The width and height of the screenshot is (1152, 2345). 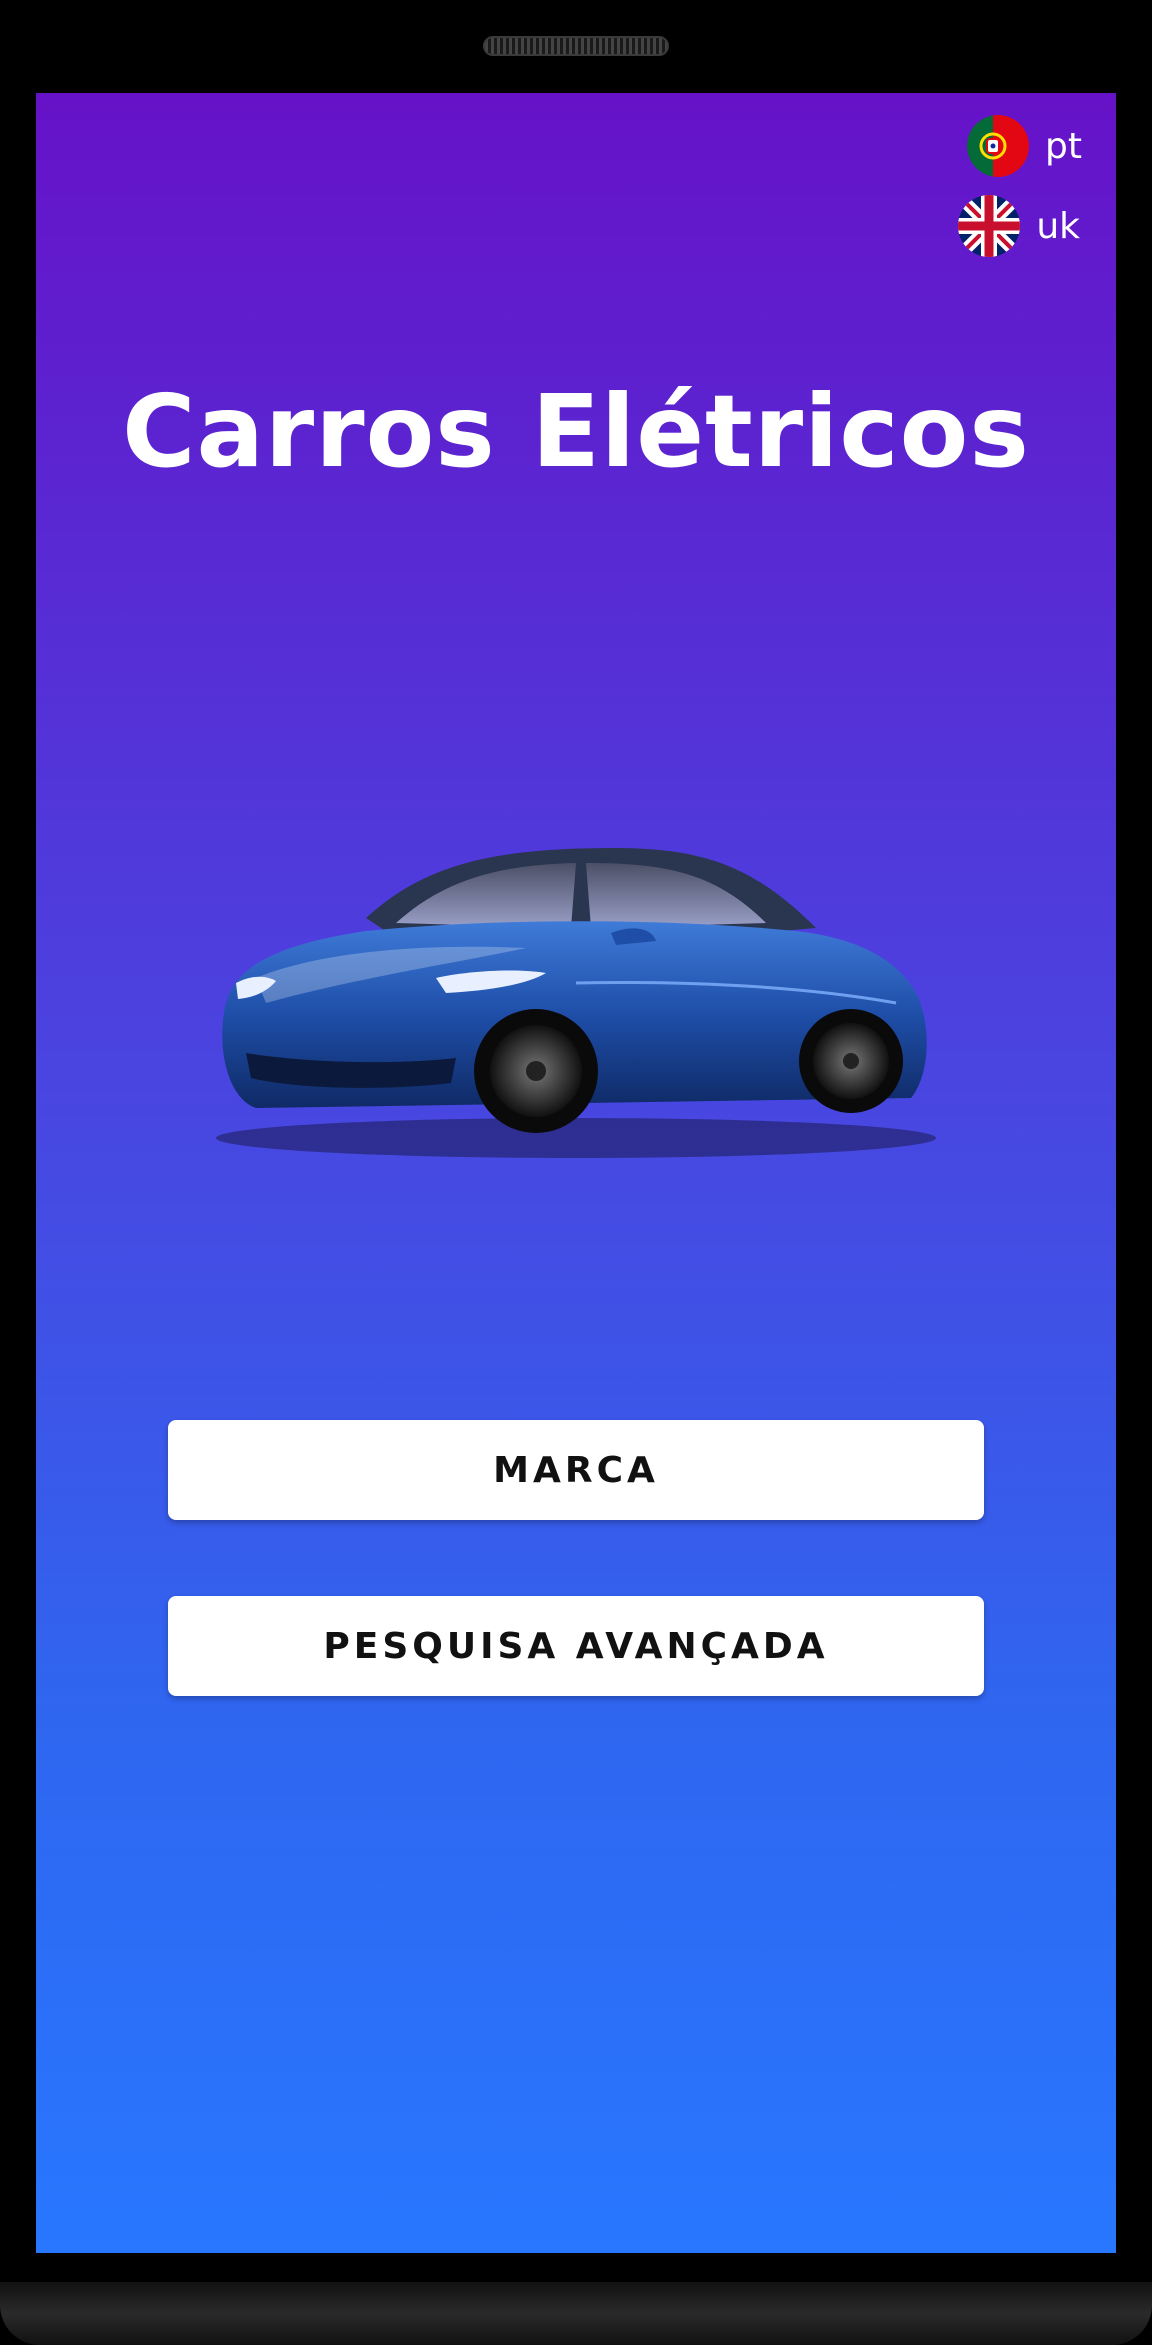 I want to click on language-option-pt: pt, so click(x=1024, y=146).